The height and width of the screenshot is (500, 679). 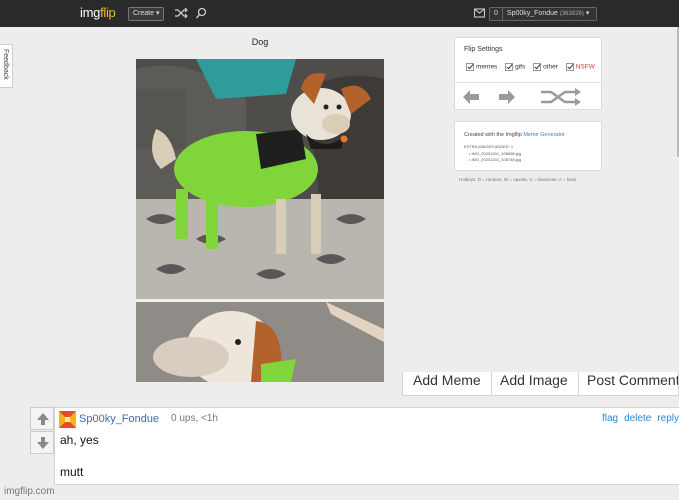 What do you see at coordinates (72, 472) in the screenshot?
I see `comment-text-line-2: mutt` at bounding box center [72, 472].